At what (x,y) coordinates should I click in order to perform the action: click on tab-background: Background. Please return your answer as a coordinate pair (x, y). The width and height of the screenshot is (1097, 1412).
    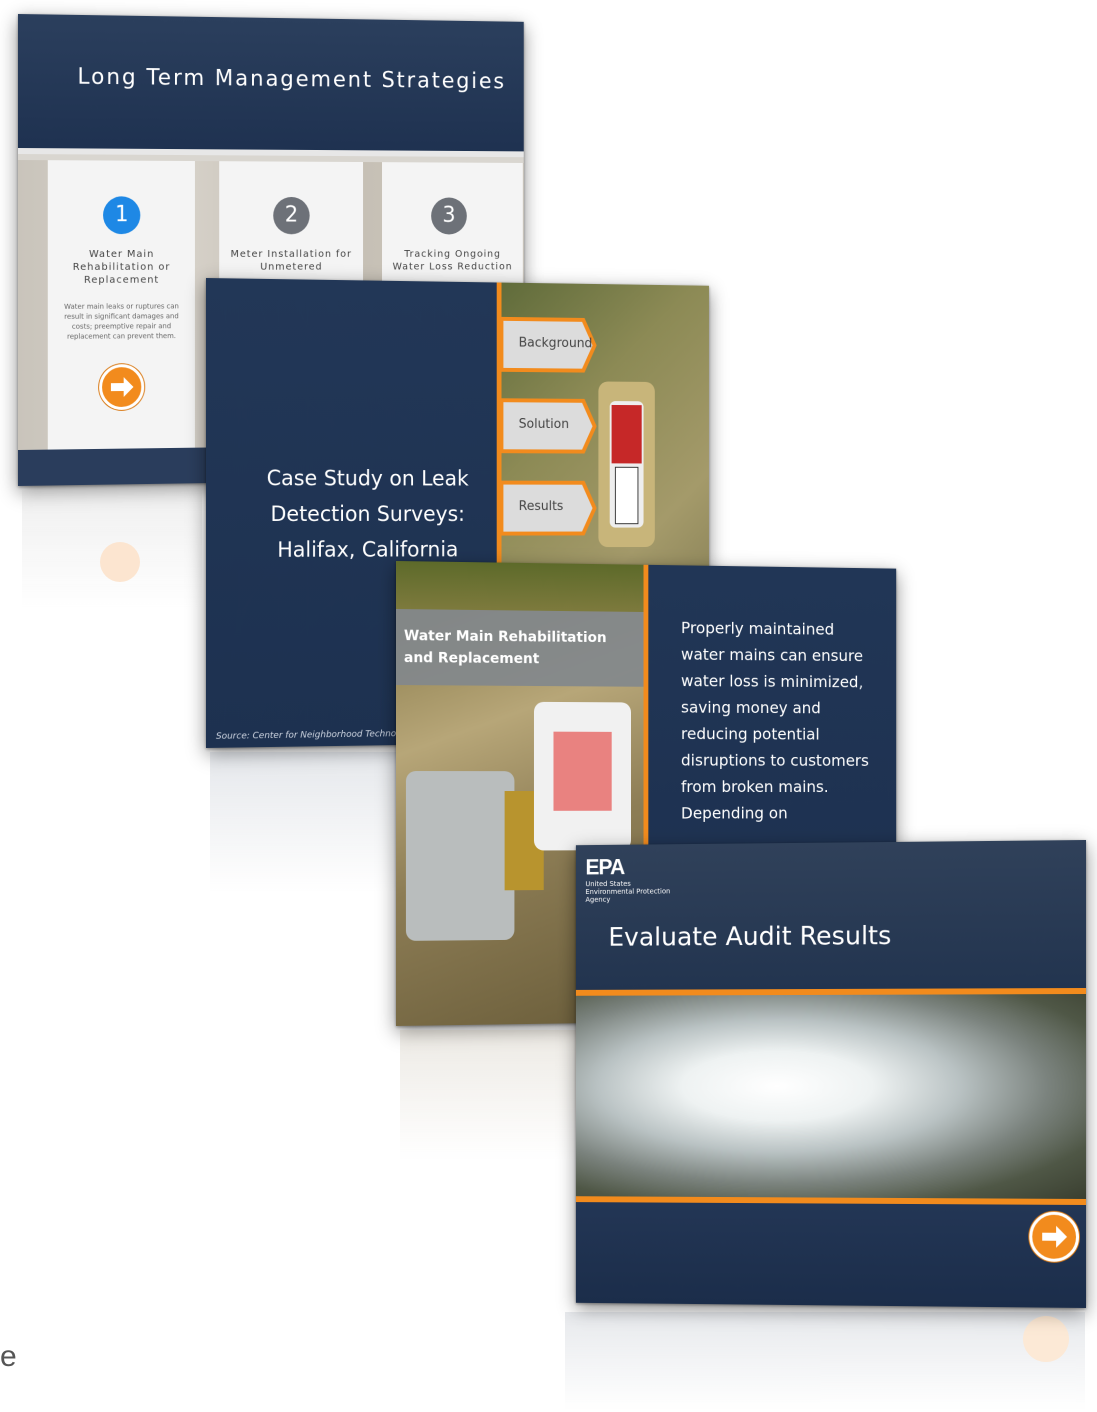
    Looking at the image, I should click on (548, 345).